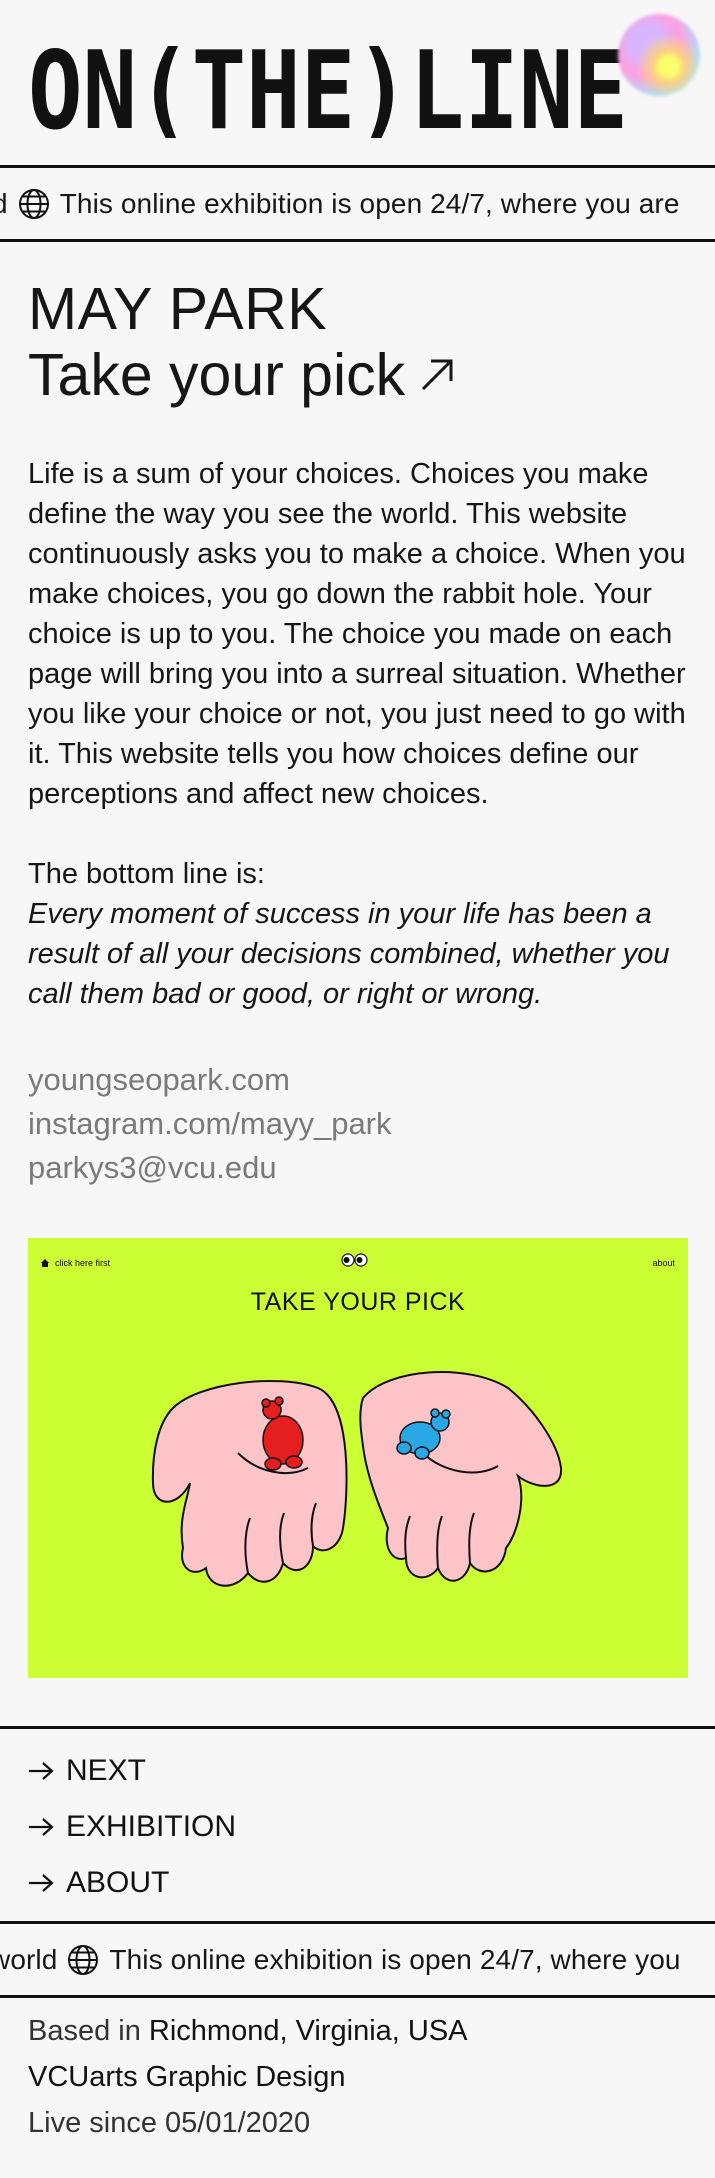 The height and width of the screenshot is (2178, 715). I want to click on ticker-fragment: world, so click(29, 1959).